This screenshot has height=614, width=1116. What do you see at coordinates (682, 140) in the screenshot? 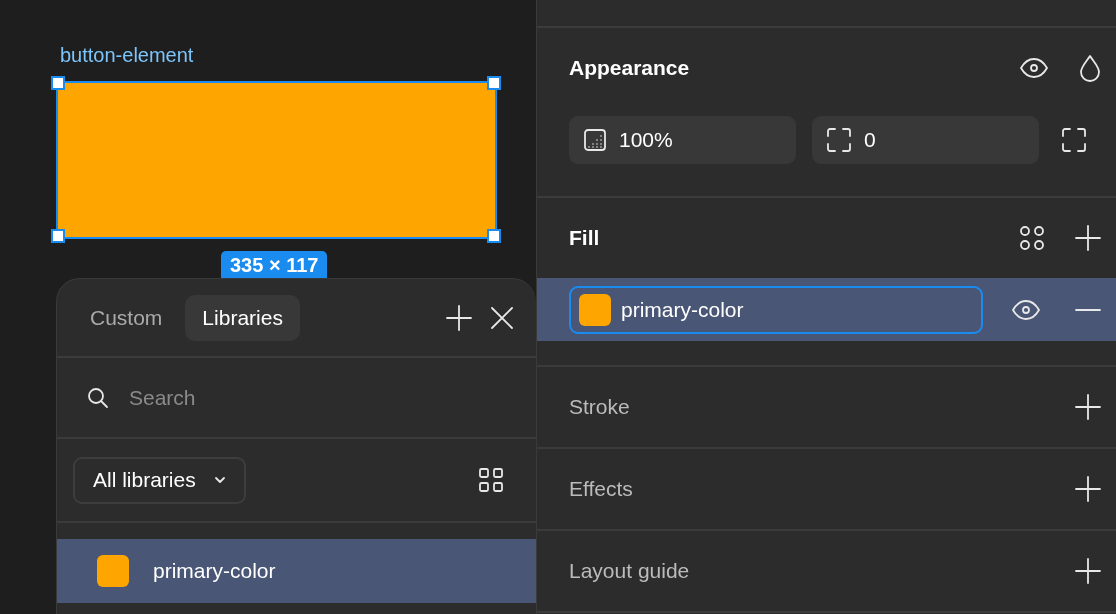
I see `opacity-field: 100%` at bounding box center [682, 140].